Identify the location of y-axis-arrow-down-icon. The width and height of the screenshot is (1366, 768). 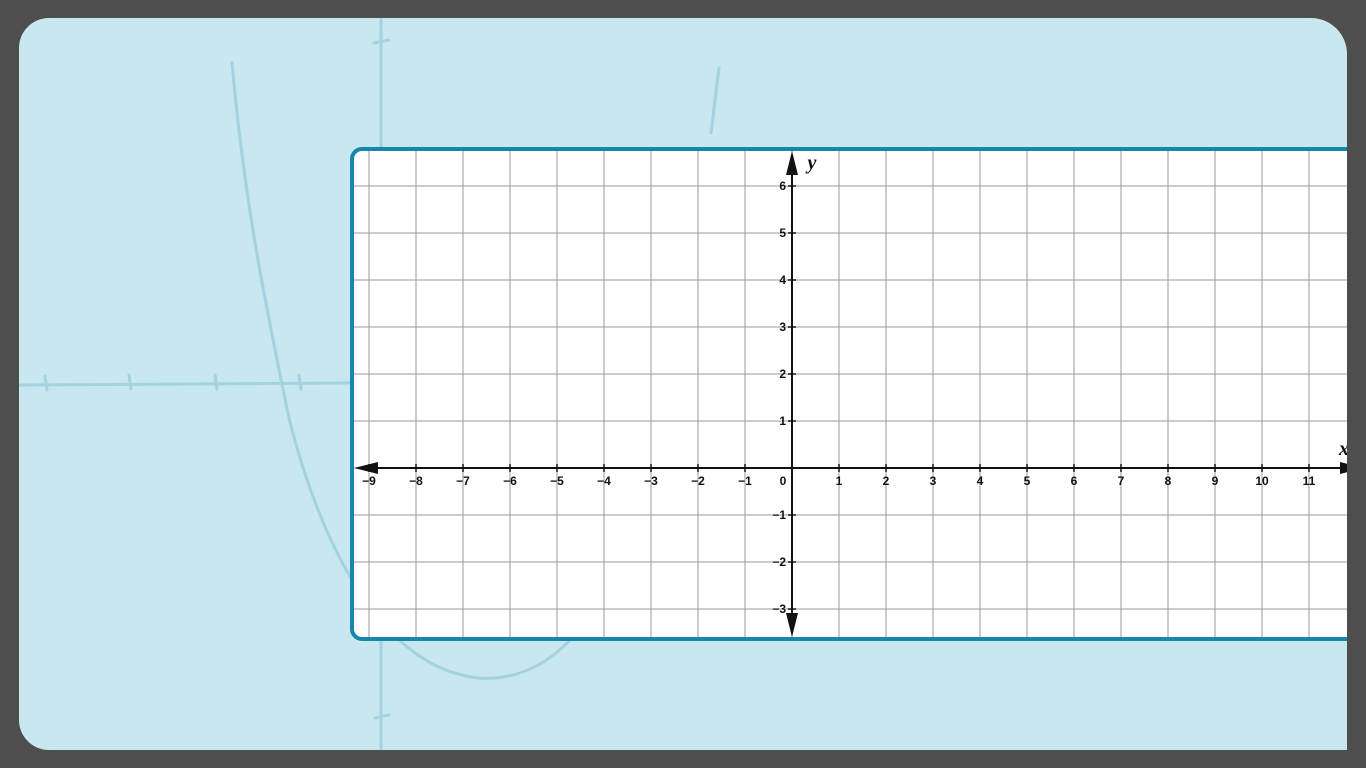
(792, 625).